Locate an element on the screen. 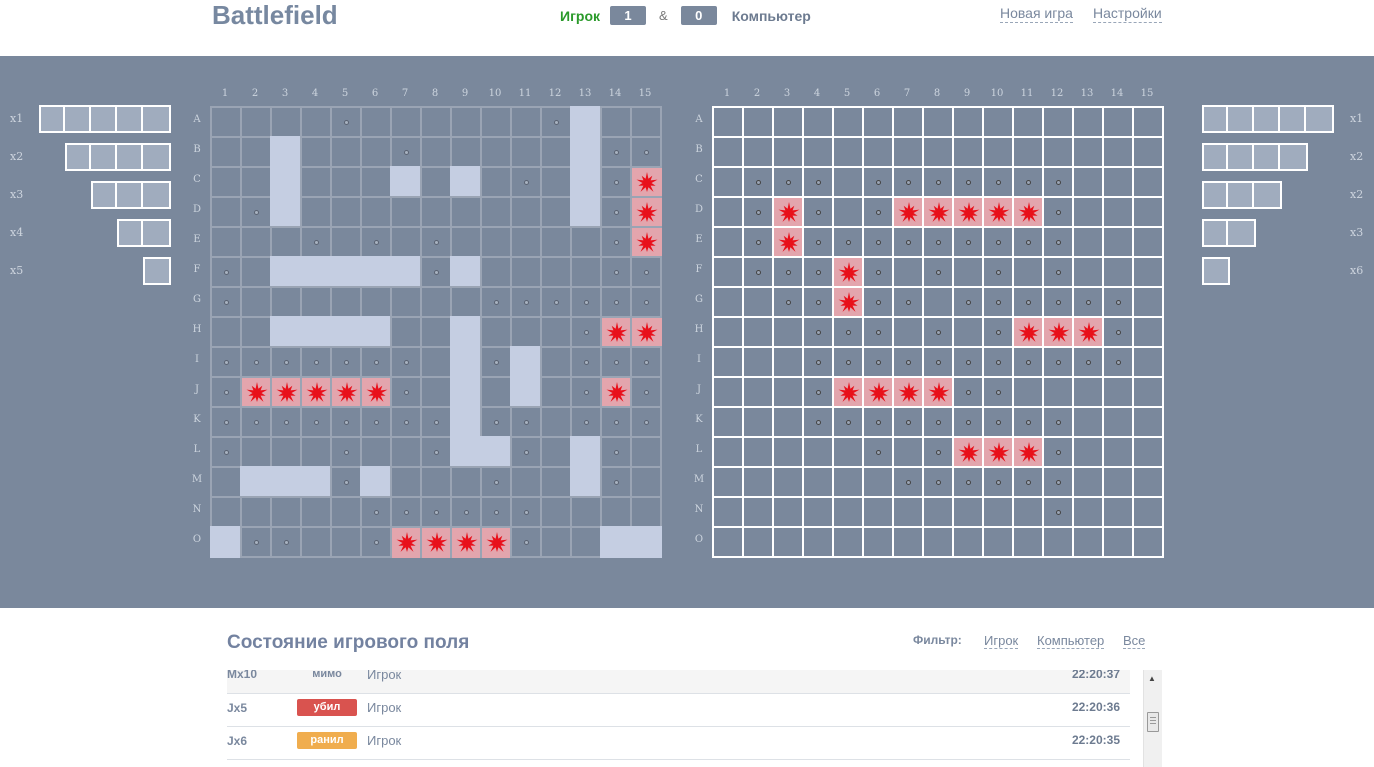  log-scrollbar: ▲ is located at coordinates (1152, 718).